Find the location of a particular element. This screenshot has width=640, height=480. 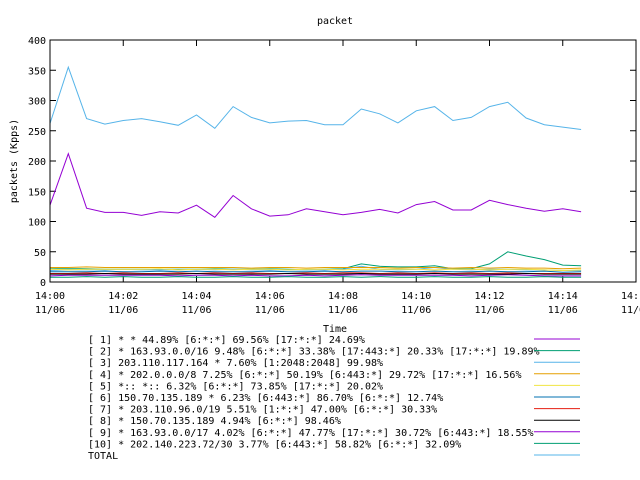

x-tick-time: 14:00 is located at coordinates (50, 296).